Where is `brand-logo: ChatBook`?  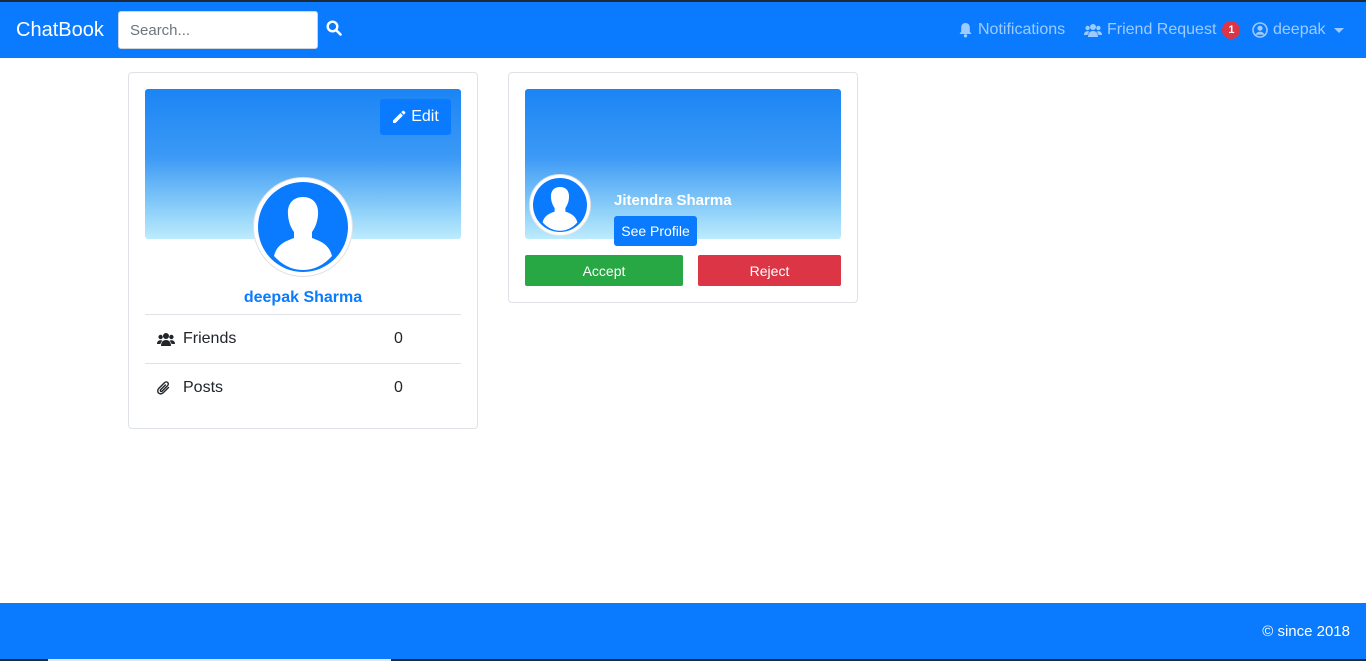
brand-logo: ChatBook is located at coordinates (60, 30).